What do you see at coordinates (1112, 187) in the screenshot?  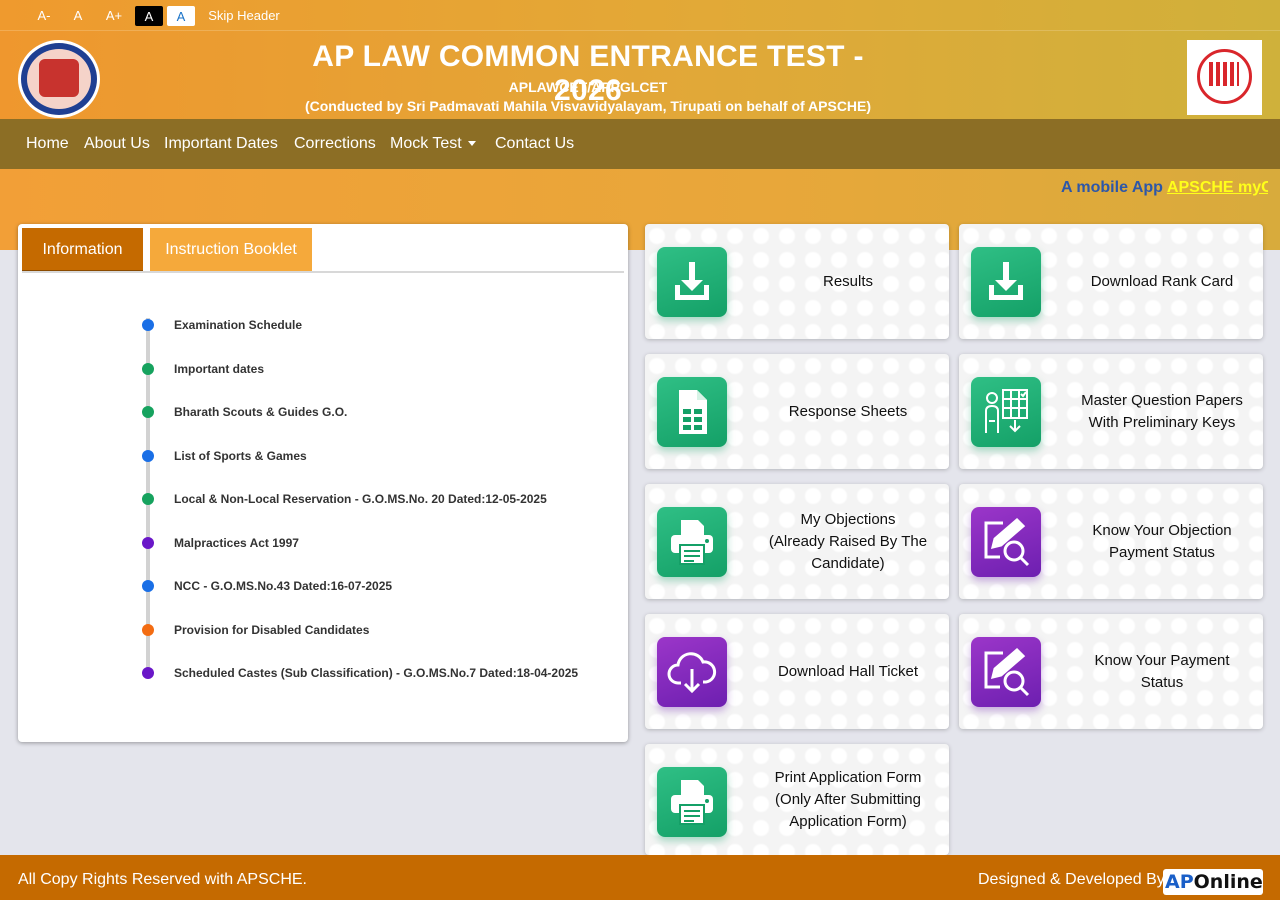 I see `marquee-text: A mobile App` at bounding box center [1112, 187].